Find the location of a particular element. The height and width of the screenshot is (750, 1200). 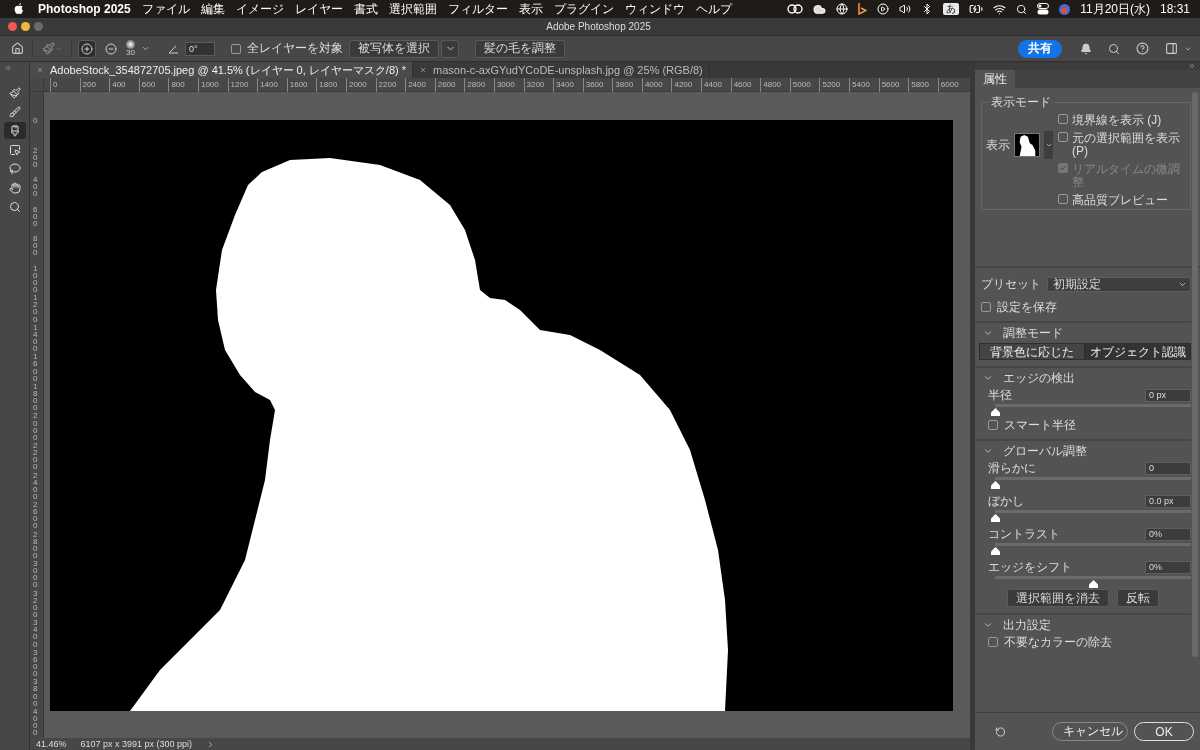

menu-item: 書式 is located at coordinates (365, 9).